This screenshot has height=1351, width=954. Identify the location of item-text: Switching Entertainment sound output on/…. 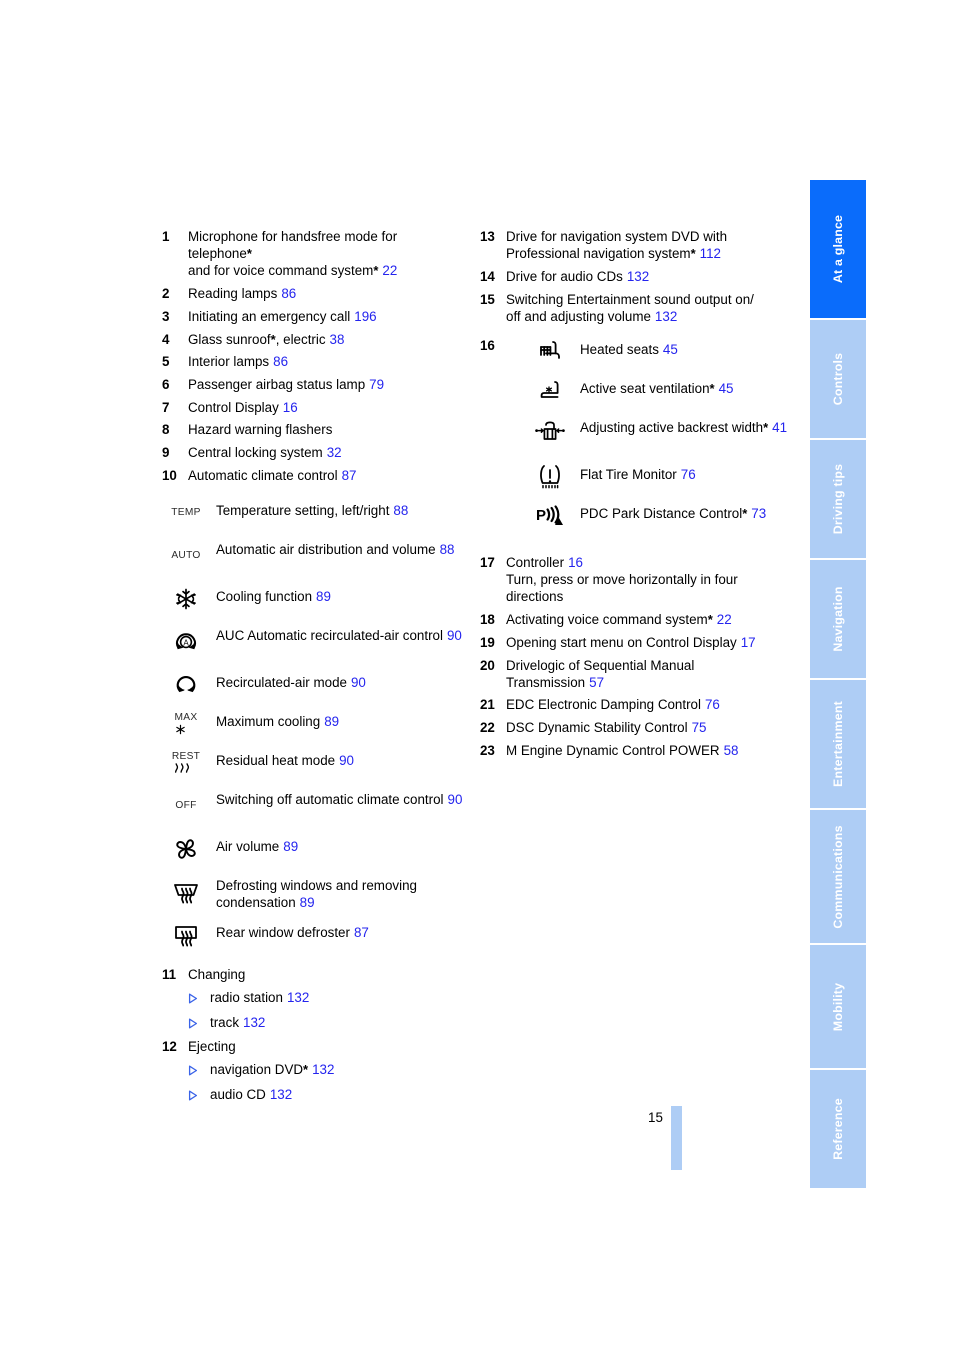
(653, 308).